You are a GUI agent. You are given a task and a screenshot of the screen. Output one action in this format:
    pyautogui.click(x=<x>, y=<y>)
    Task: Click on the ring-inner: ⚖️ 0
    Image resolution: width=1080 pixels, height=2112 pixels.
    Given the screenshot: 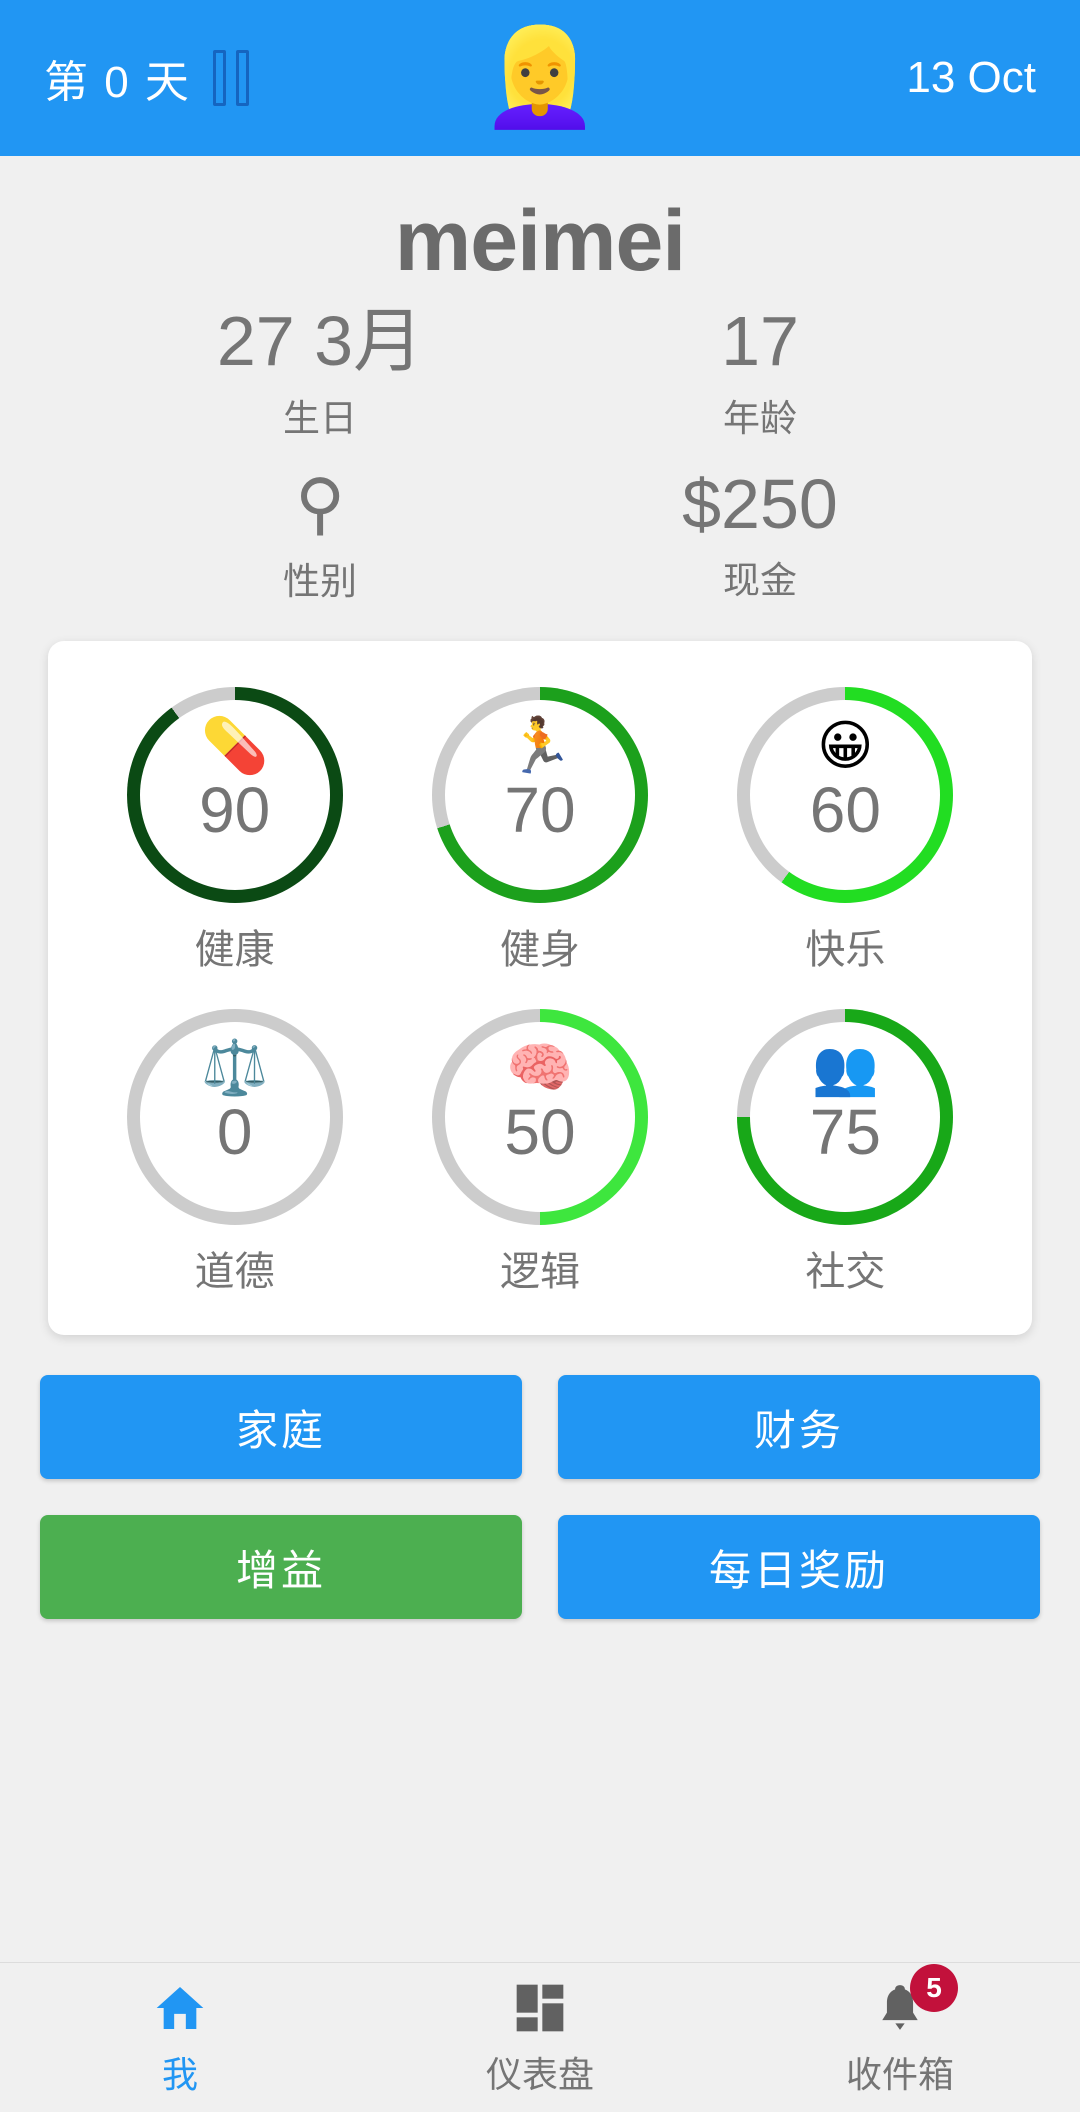 What is the action you would take?
    pyautogui.click(x=234, y=1117)
    